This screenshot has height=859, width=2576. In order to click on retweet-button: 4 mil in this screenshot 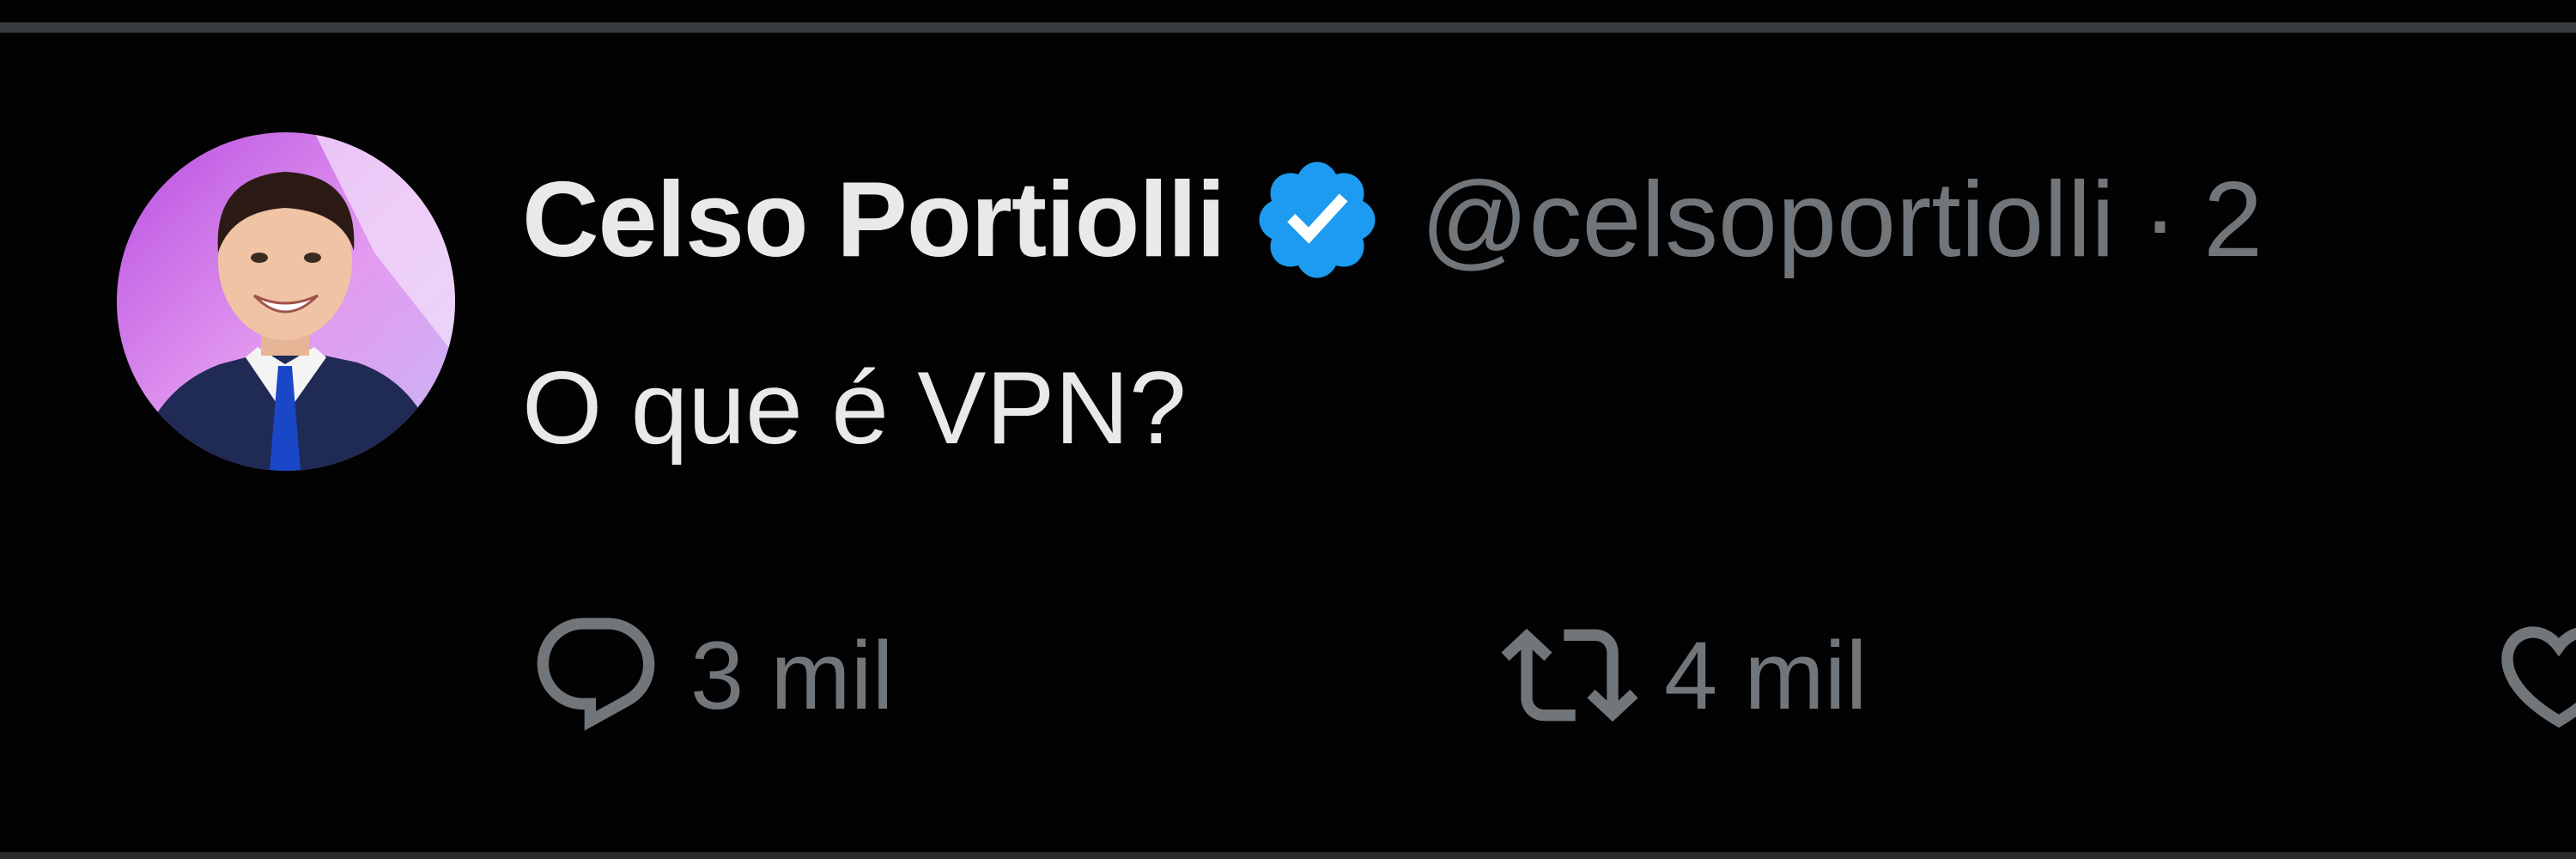, I will do `click(1684, 675)`.